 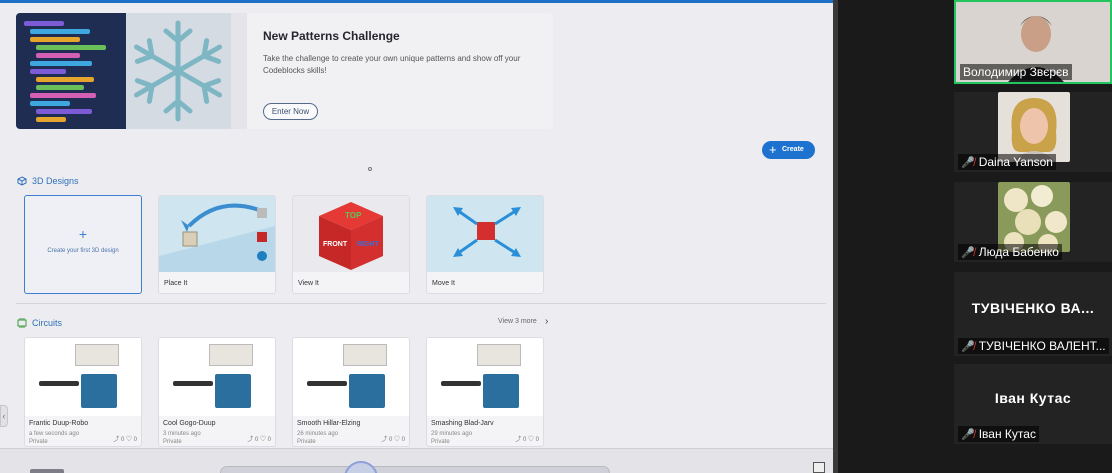 What do you see at coordinates (443, 283) in the screenshot?
I see `design-card-label: Move It` at bounding box center [443, 283].